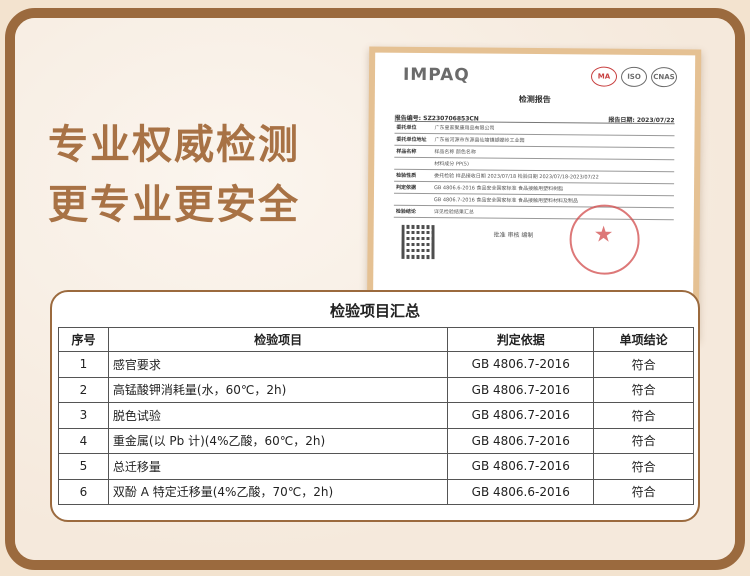 The width and height of the screenshot is (750, 576). What do you see at coordinates (83, 339) in the screenshot?
I see `header-no: 序号` at bounding box center [83, 339].